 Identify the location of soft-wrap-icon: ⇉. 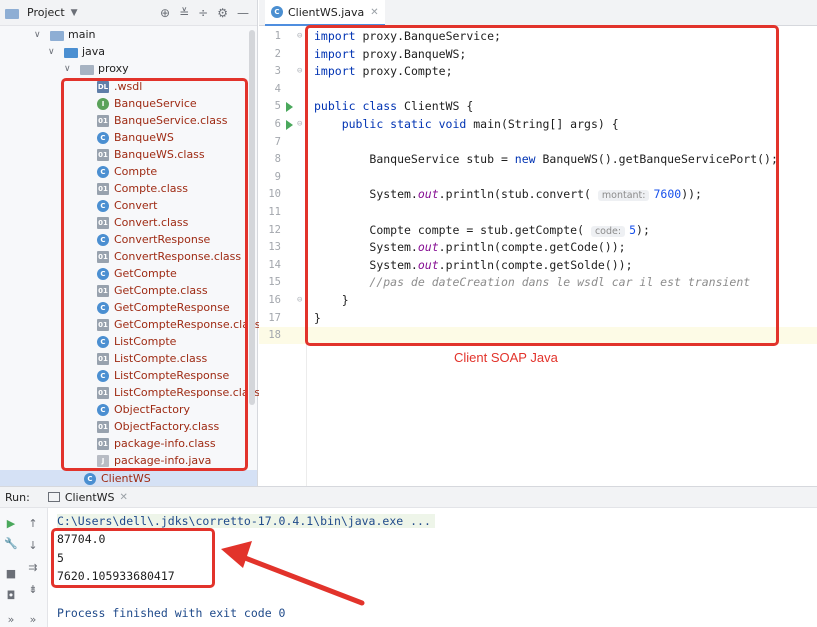
(33, 567).